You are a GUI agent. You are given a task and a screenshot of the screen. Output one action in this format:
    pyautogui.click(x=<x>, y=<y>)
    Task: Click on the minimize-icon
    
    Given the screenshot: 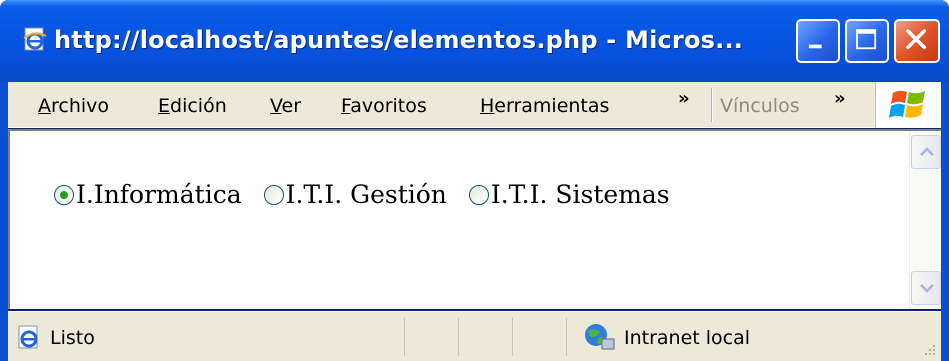 What is the action you would take?
    pyautogui.click(x=815, y=46)
    